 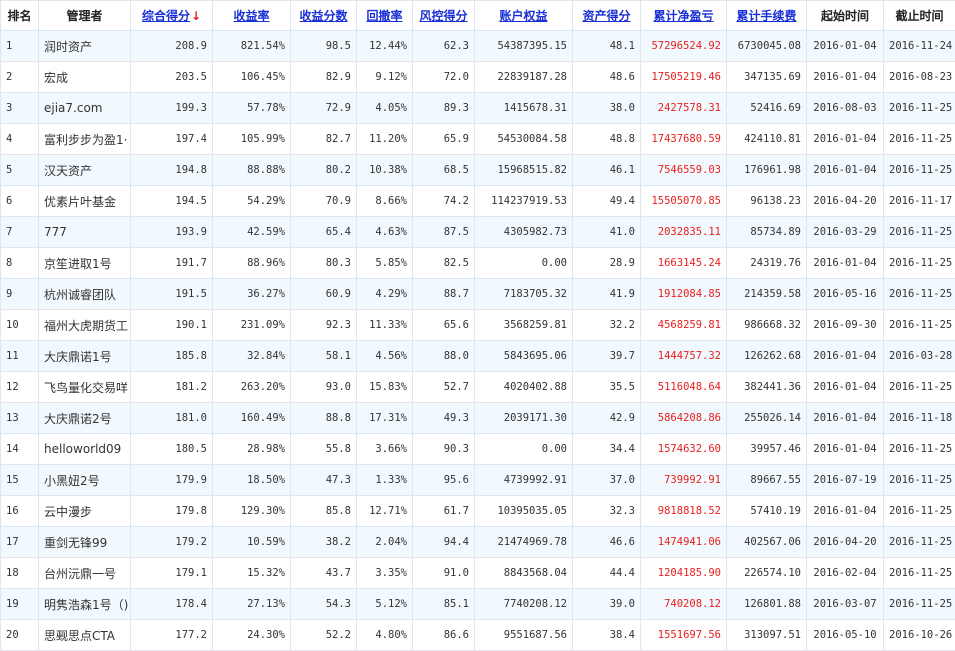 I want to click on cum-pnl-cell: 1912084.85, so click(x=684, y=294).